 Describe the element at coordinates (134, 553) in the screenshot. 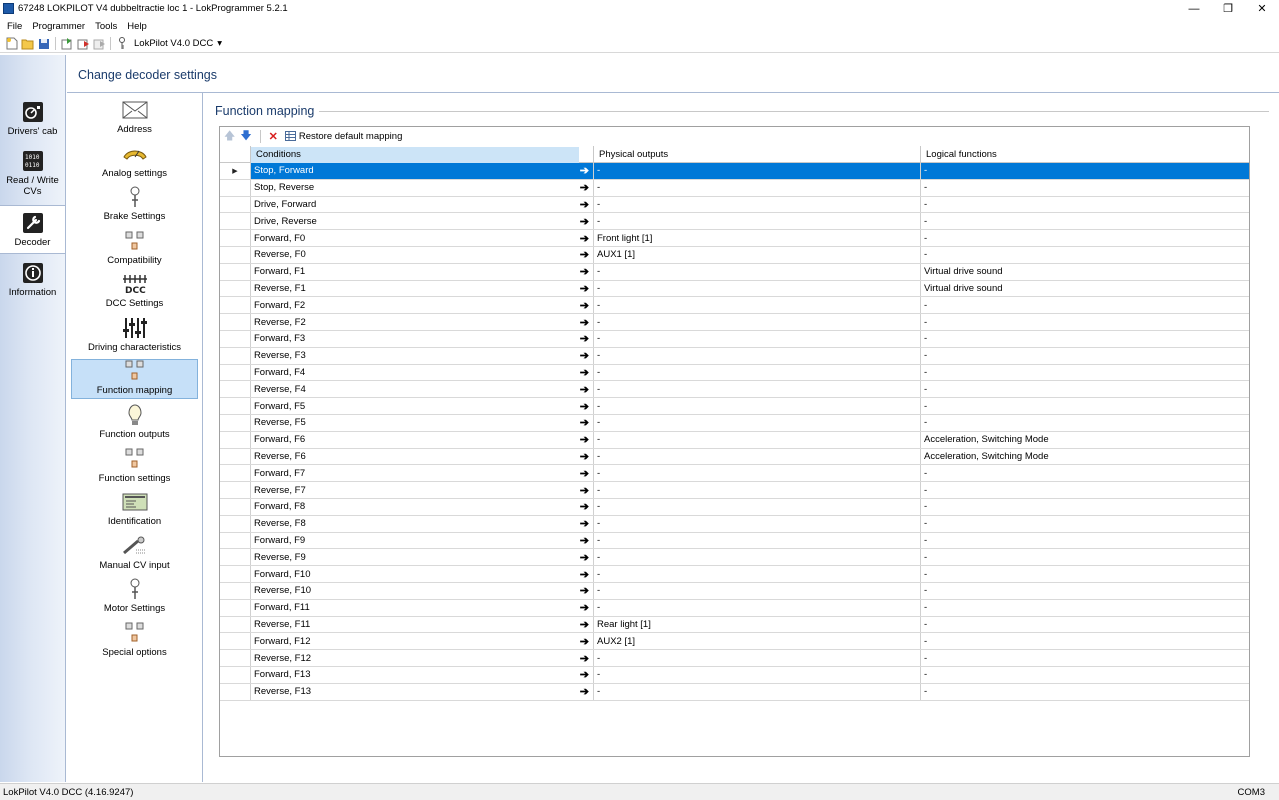

I see `subnav-manual-cv-input: Manual CV input` at that location.